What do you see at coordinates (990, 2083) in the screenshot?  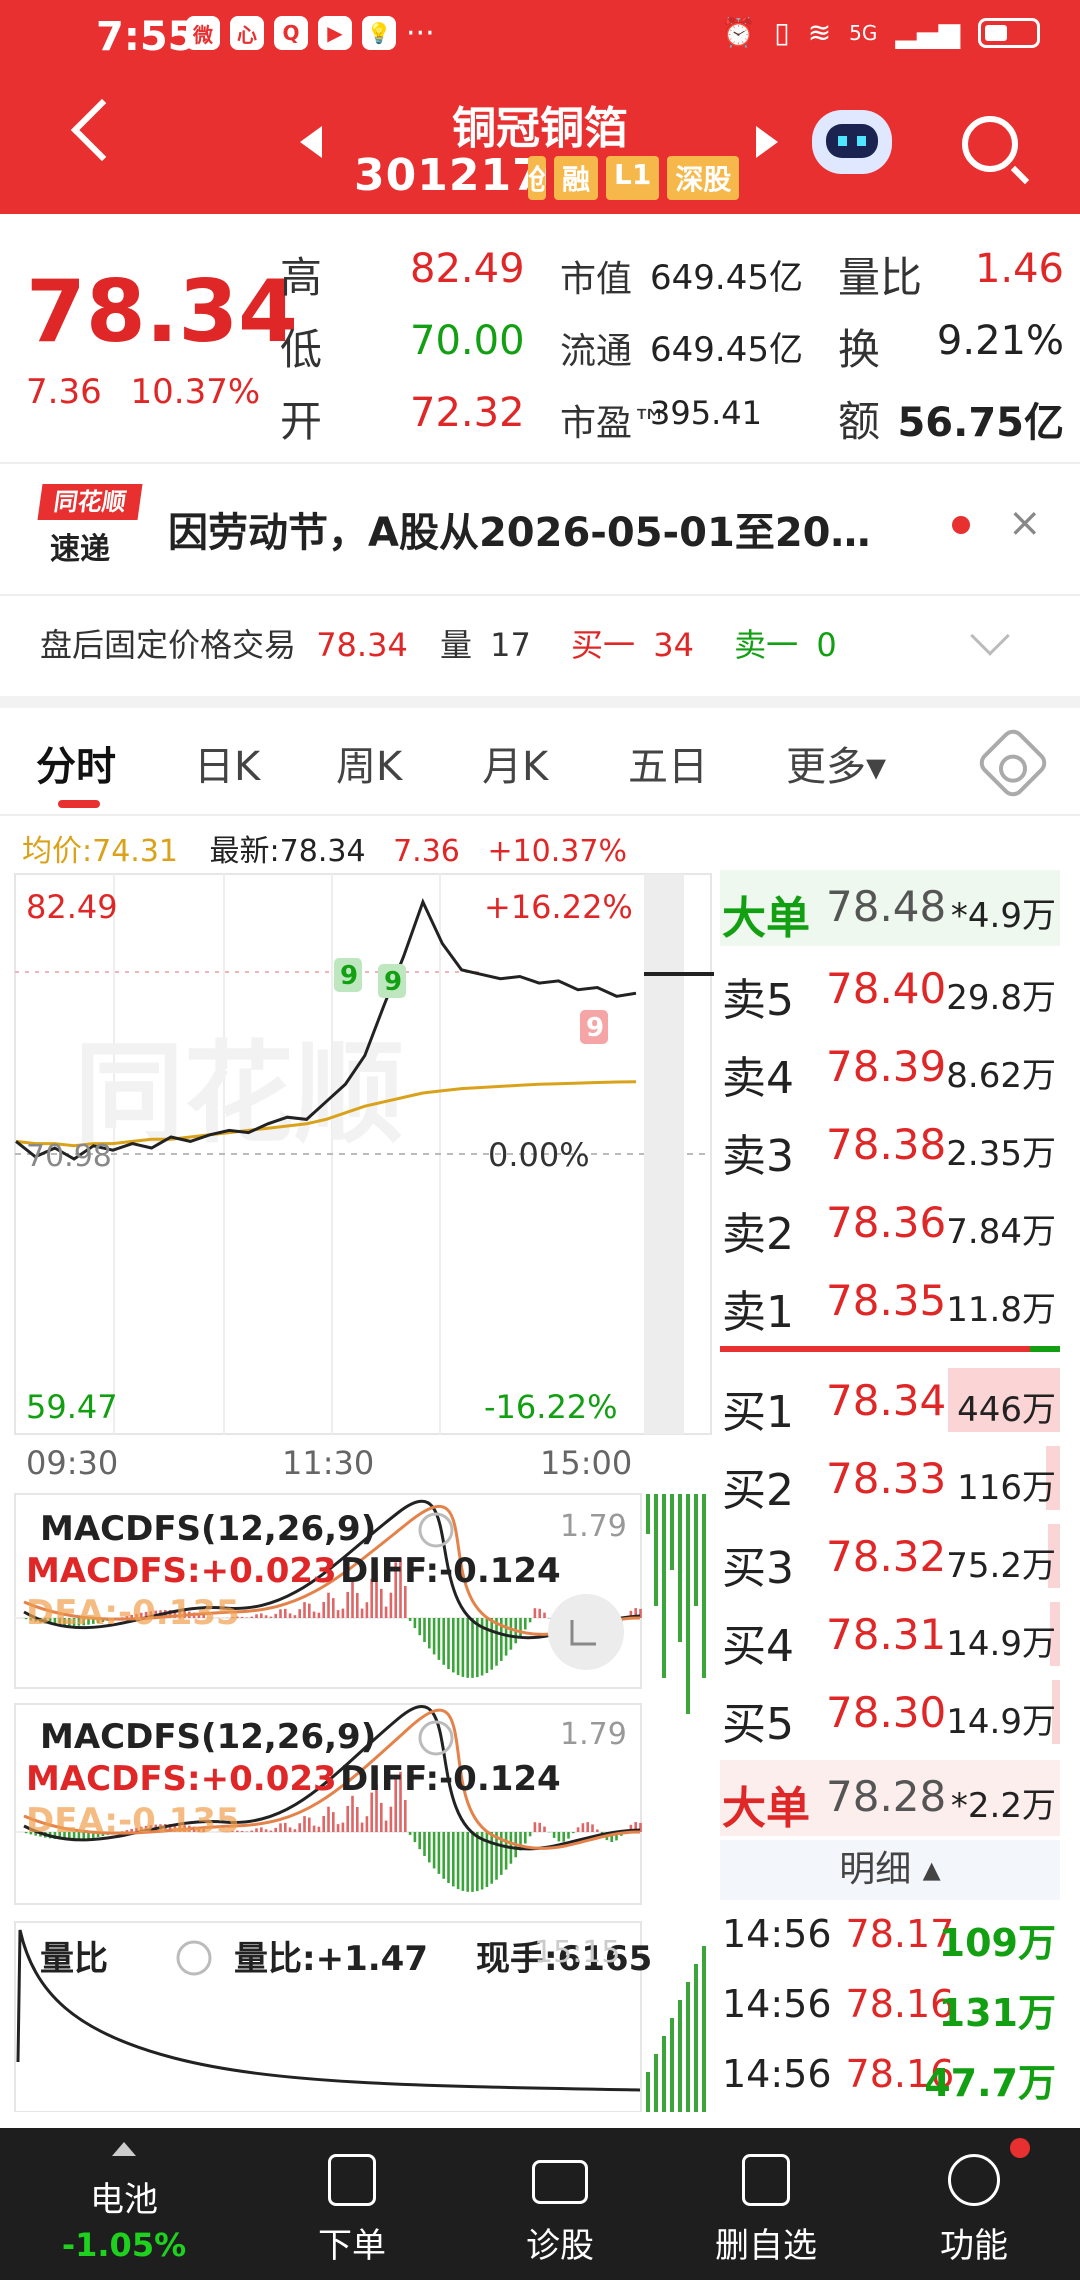 I see `tick-vol: 47.7万` at bounding box center [990, 2083].